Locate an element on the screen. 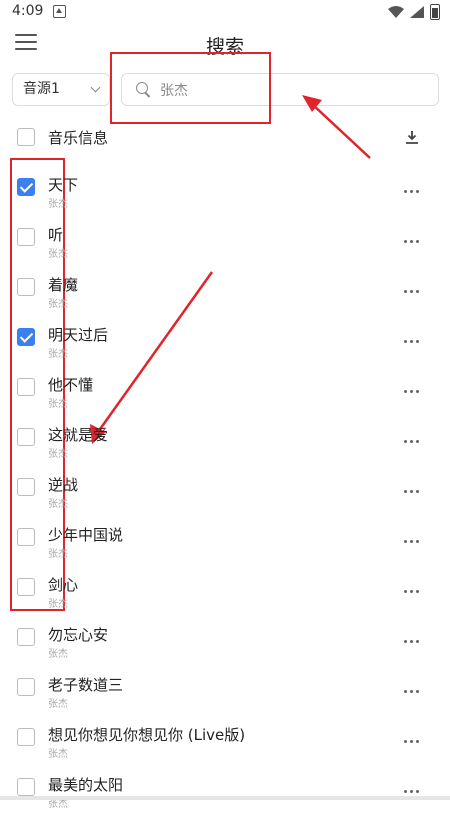 This screenshot has width=450, height=824. song-title: 剑心 is located at coordinates (63, 585).